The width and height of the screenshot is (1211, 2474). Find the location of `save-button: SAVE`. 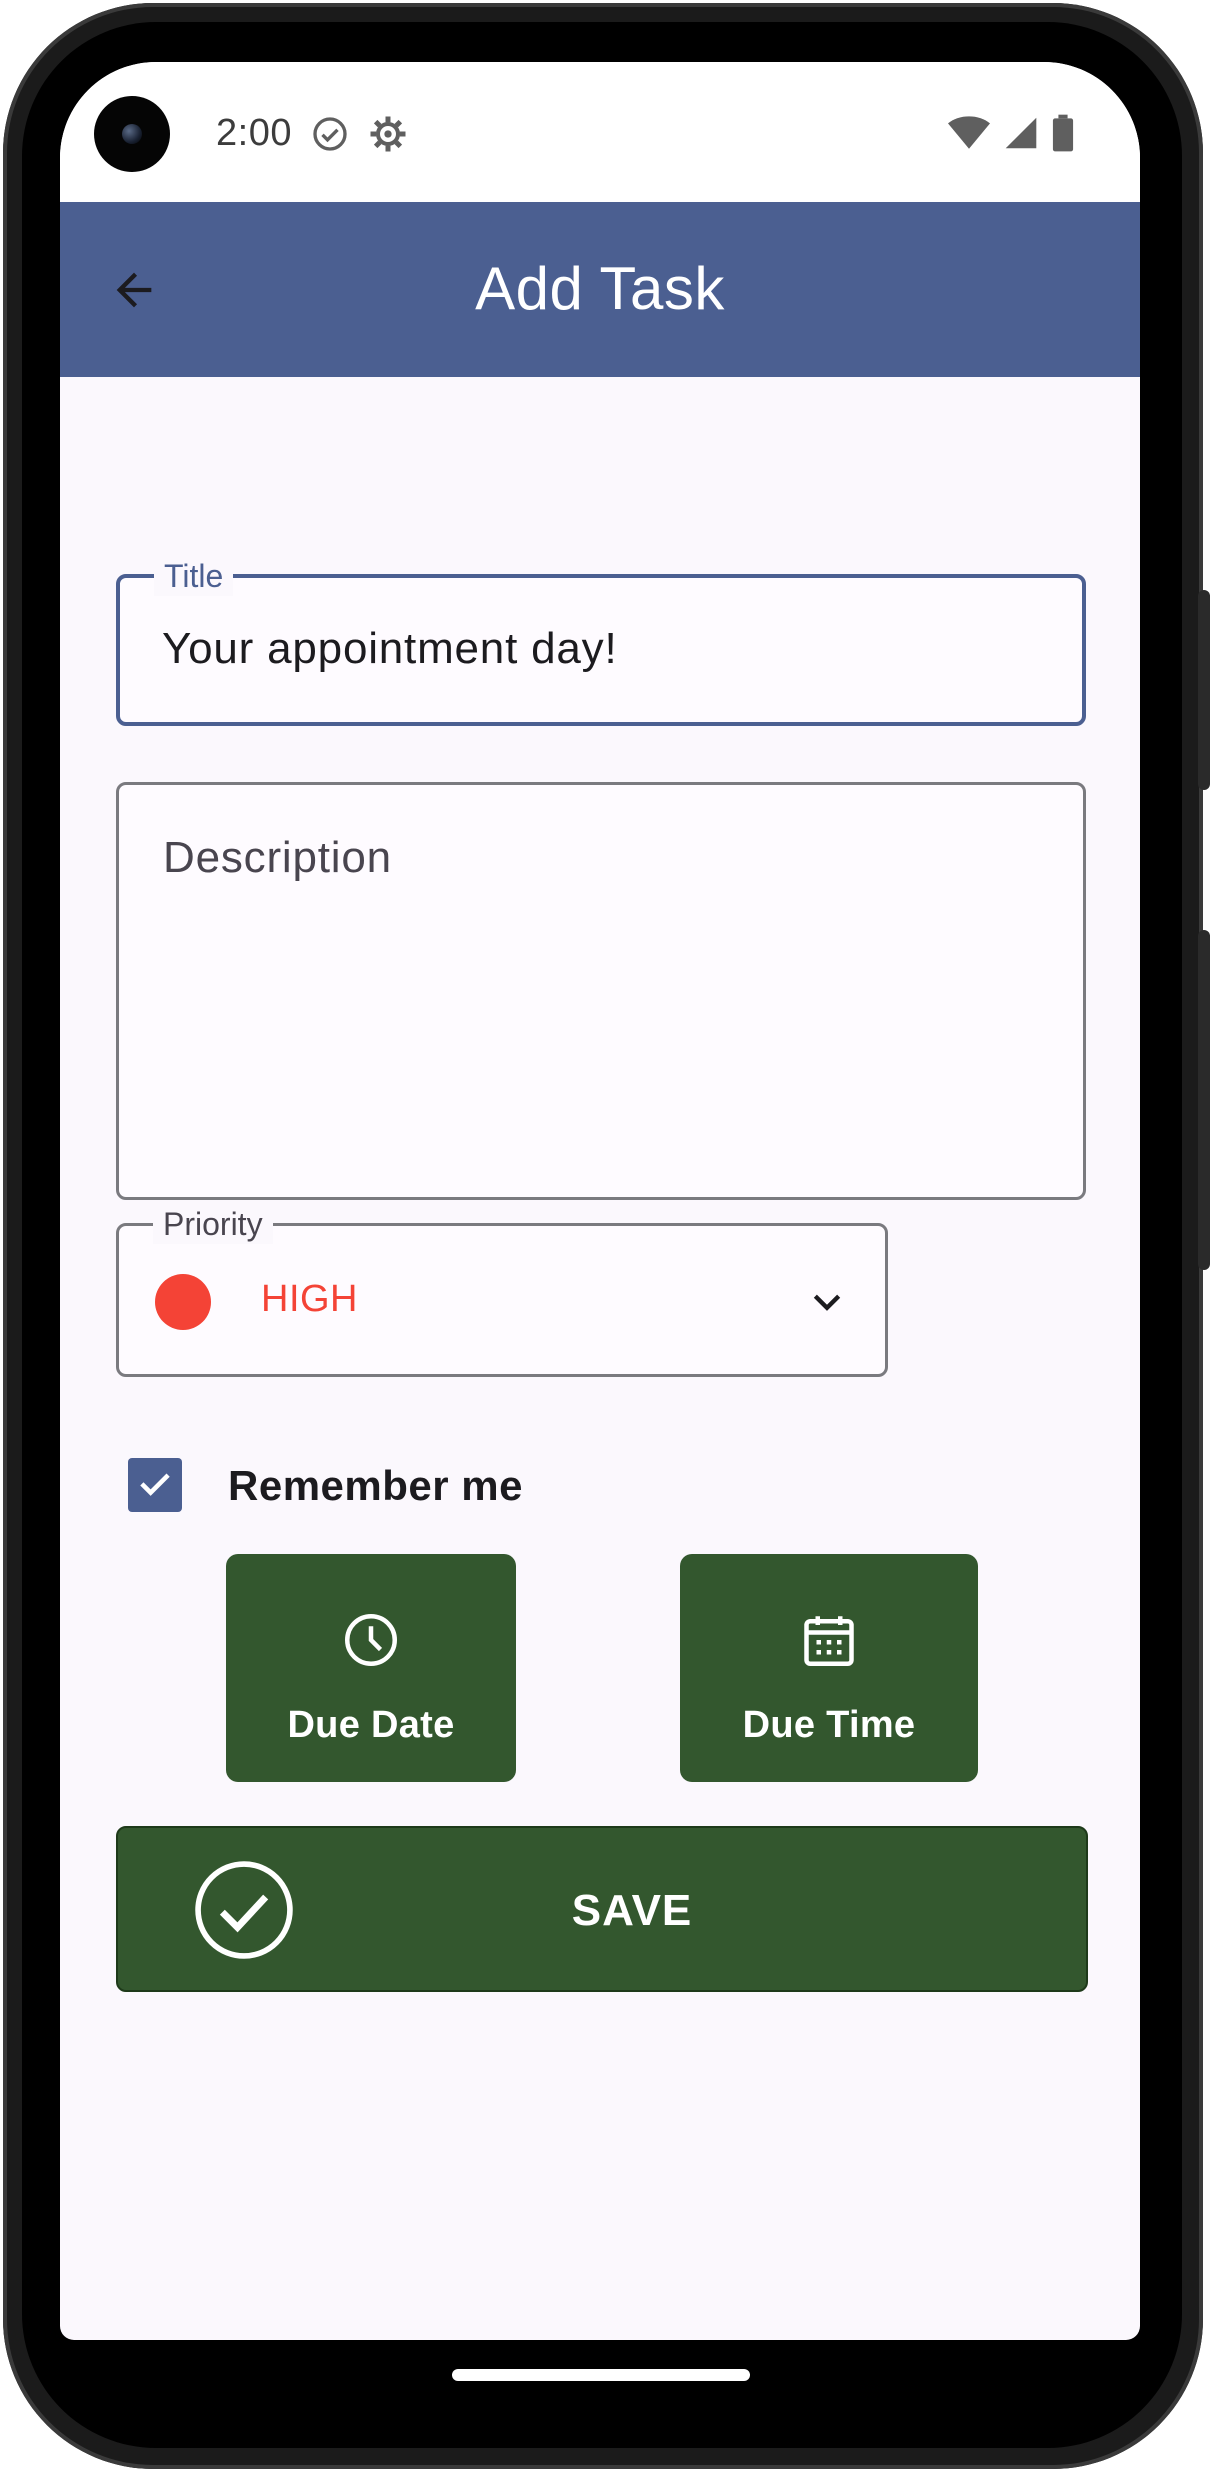

save-button: SAVE is located at coordinates (602, 1909).